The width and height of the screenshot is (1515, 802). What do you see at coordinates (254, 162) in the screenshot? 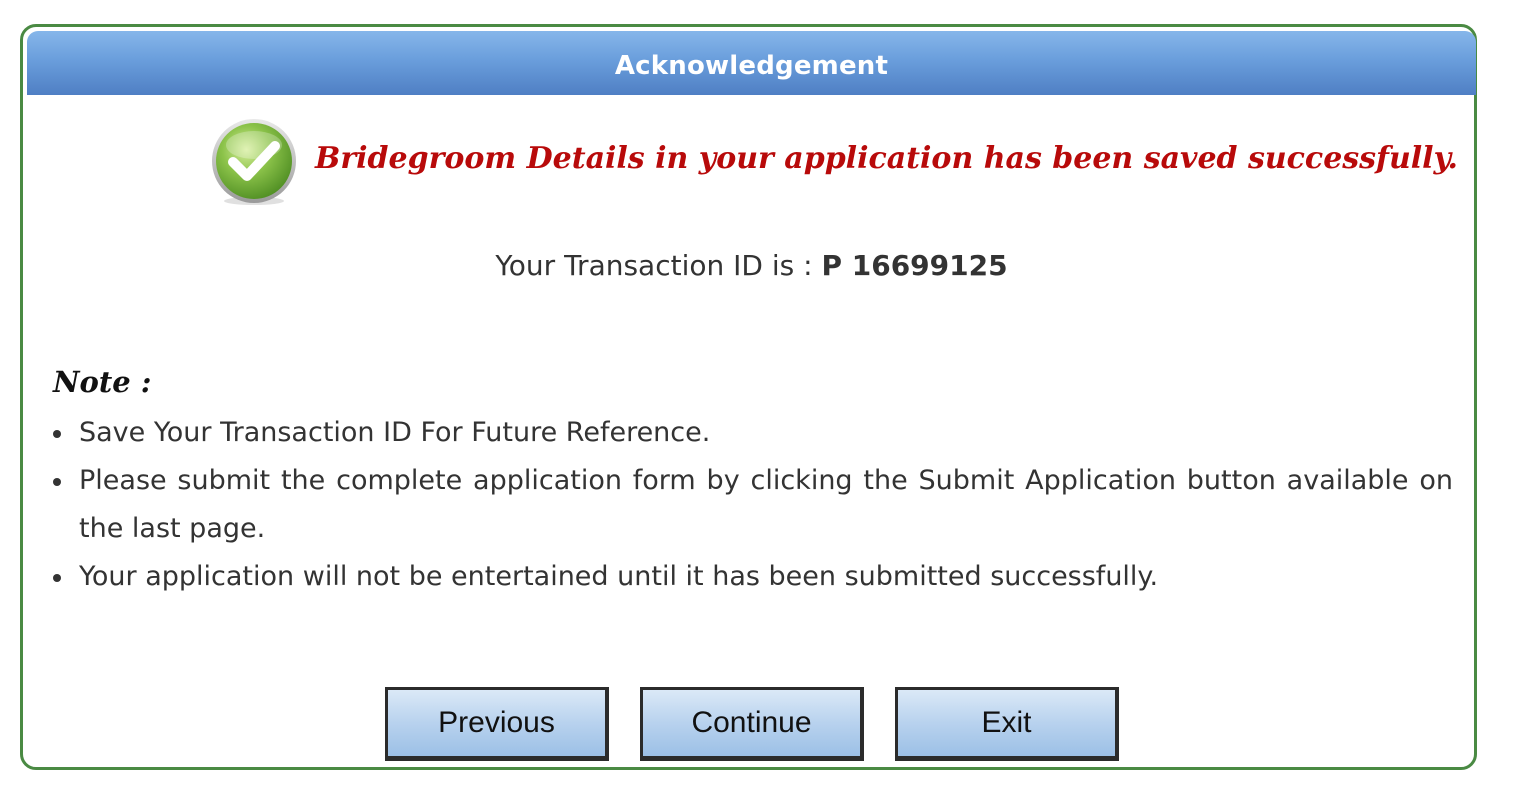
I see `check-circle-icon` at bounding box center [254, 162].